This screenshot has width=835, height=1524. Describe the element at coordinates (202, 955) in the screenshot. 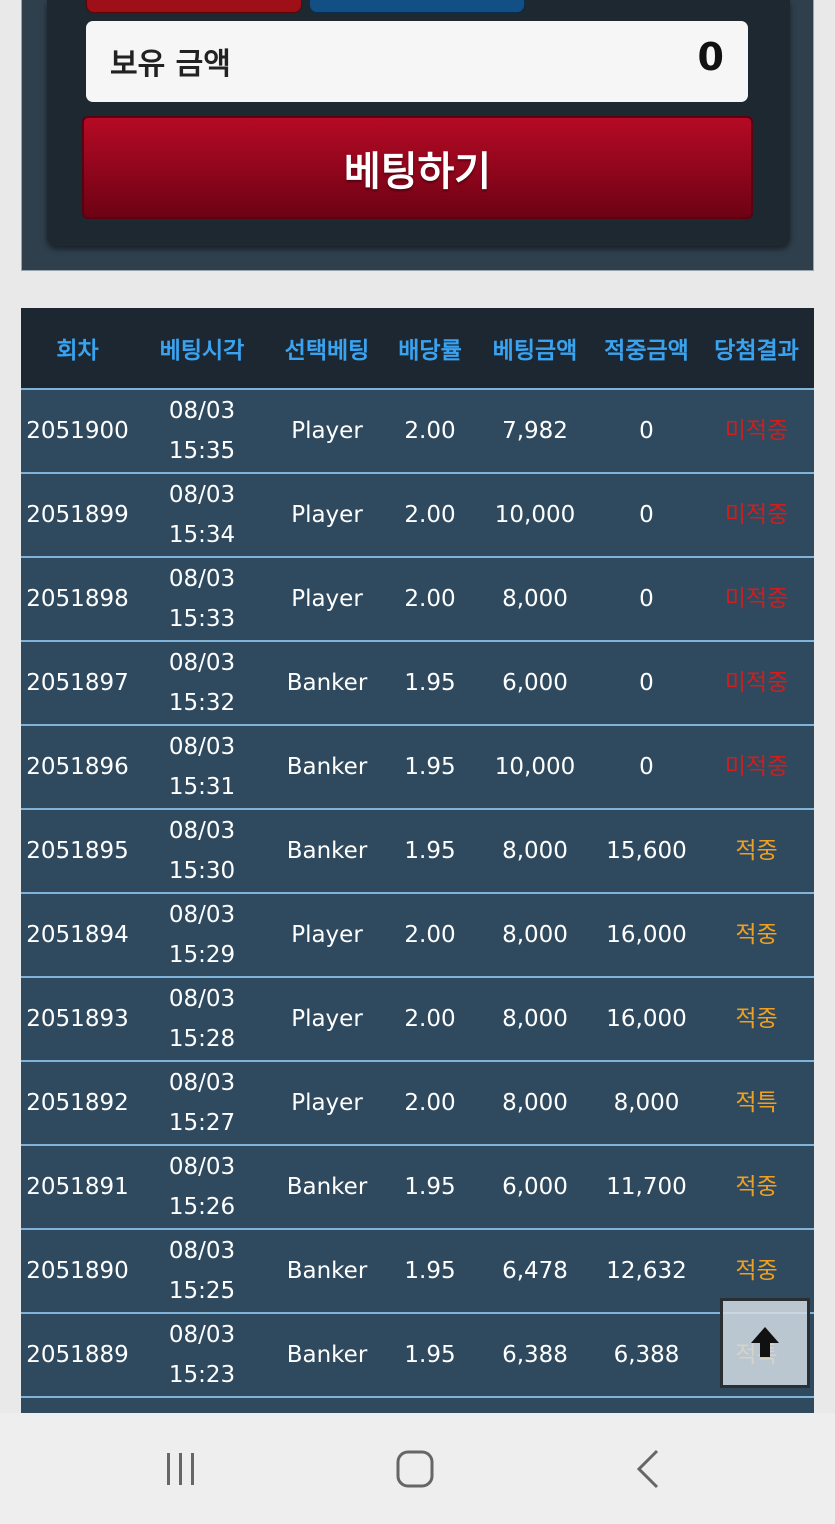

I see `cell-bet-clock: 15:29` at that location.